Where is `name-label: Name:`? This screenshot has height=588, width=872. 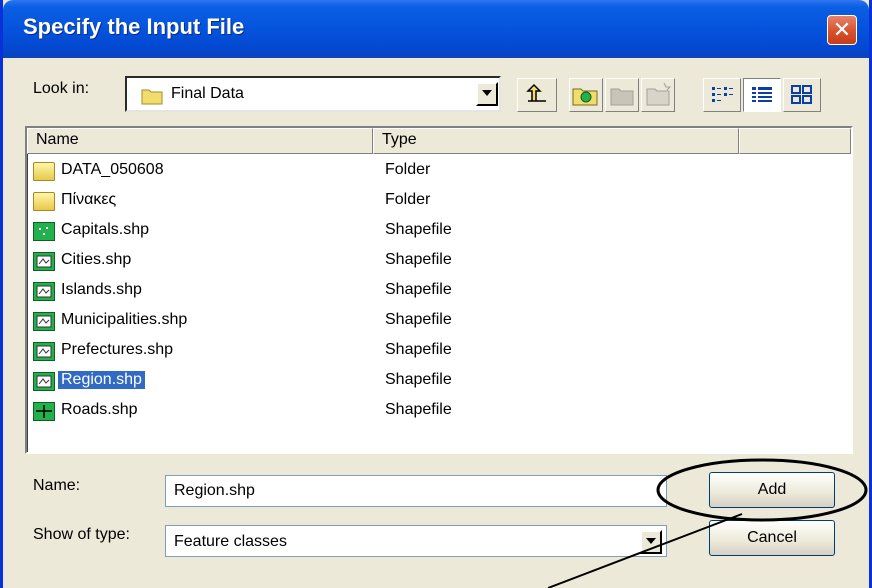 name-label: Name: is located at coordinates (57, 485).